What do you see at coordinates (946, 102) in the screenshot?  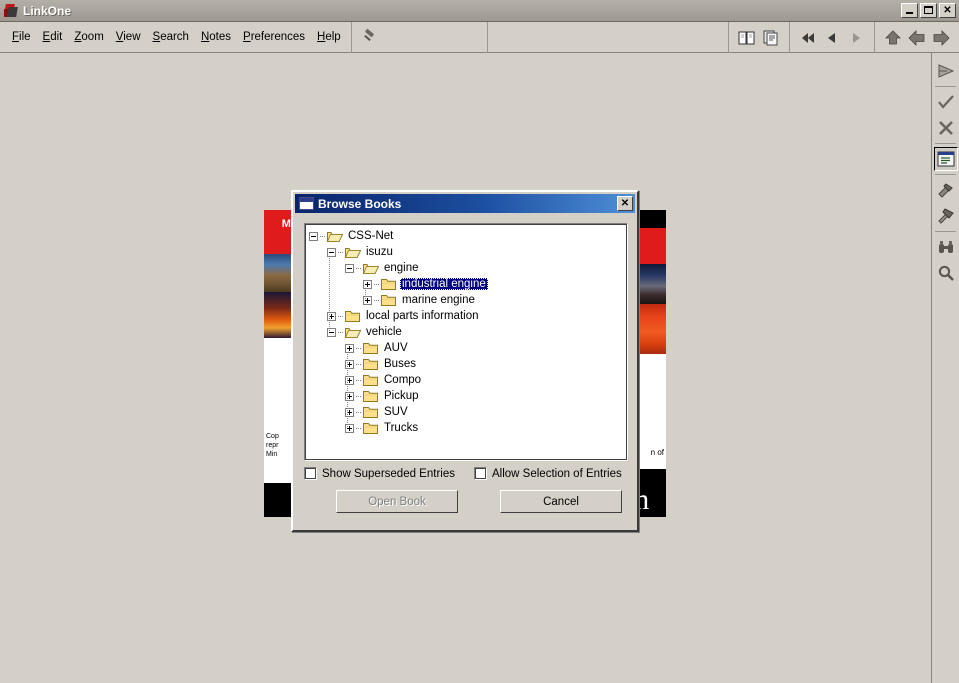 I see `check-icon` at bounding box center [946, 102].